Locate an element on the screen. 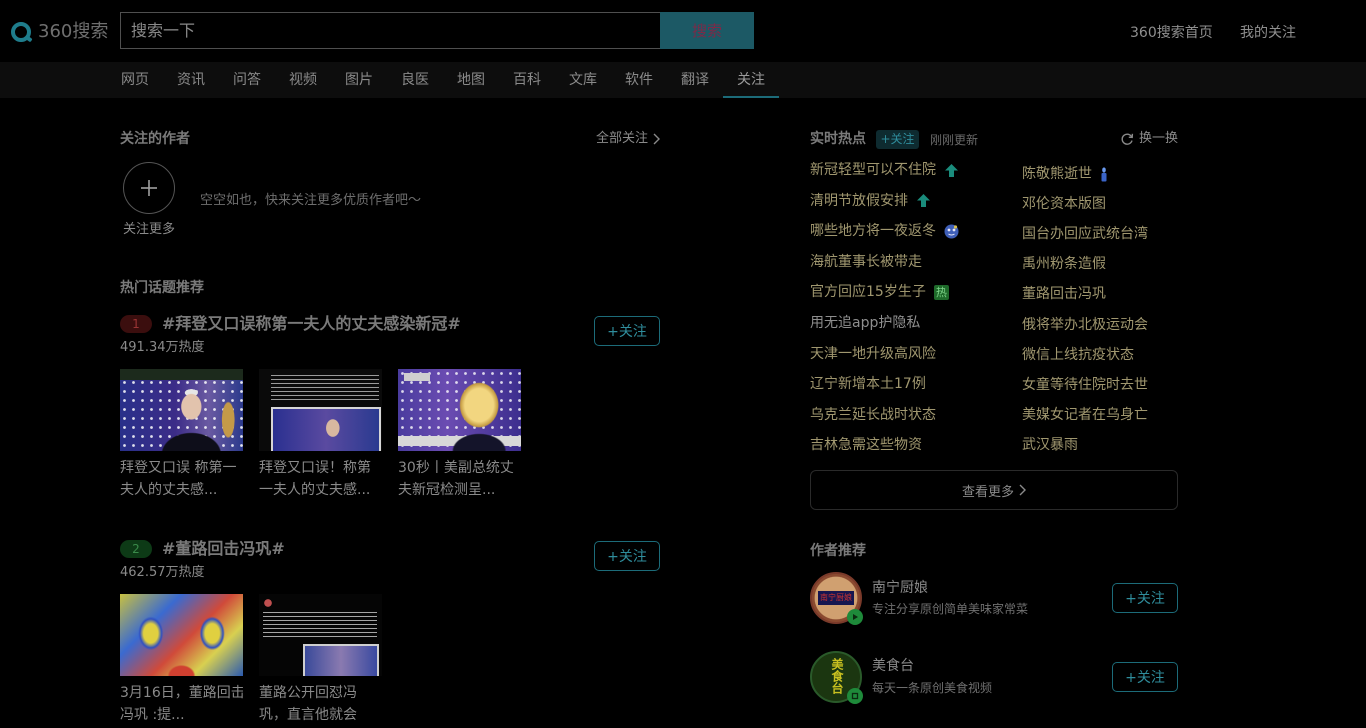 The height and width of the screenshot is (728, 1366). hot-item: 用无追app护隐私 is located at coordinates (910, 323).